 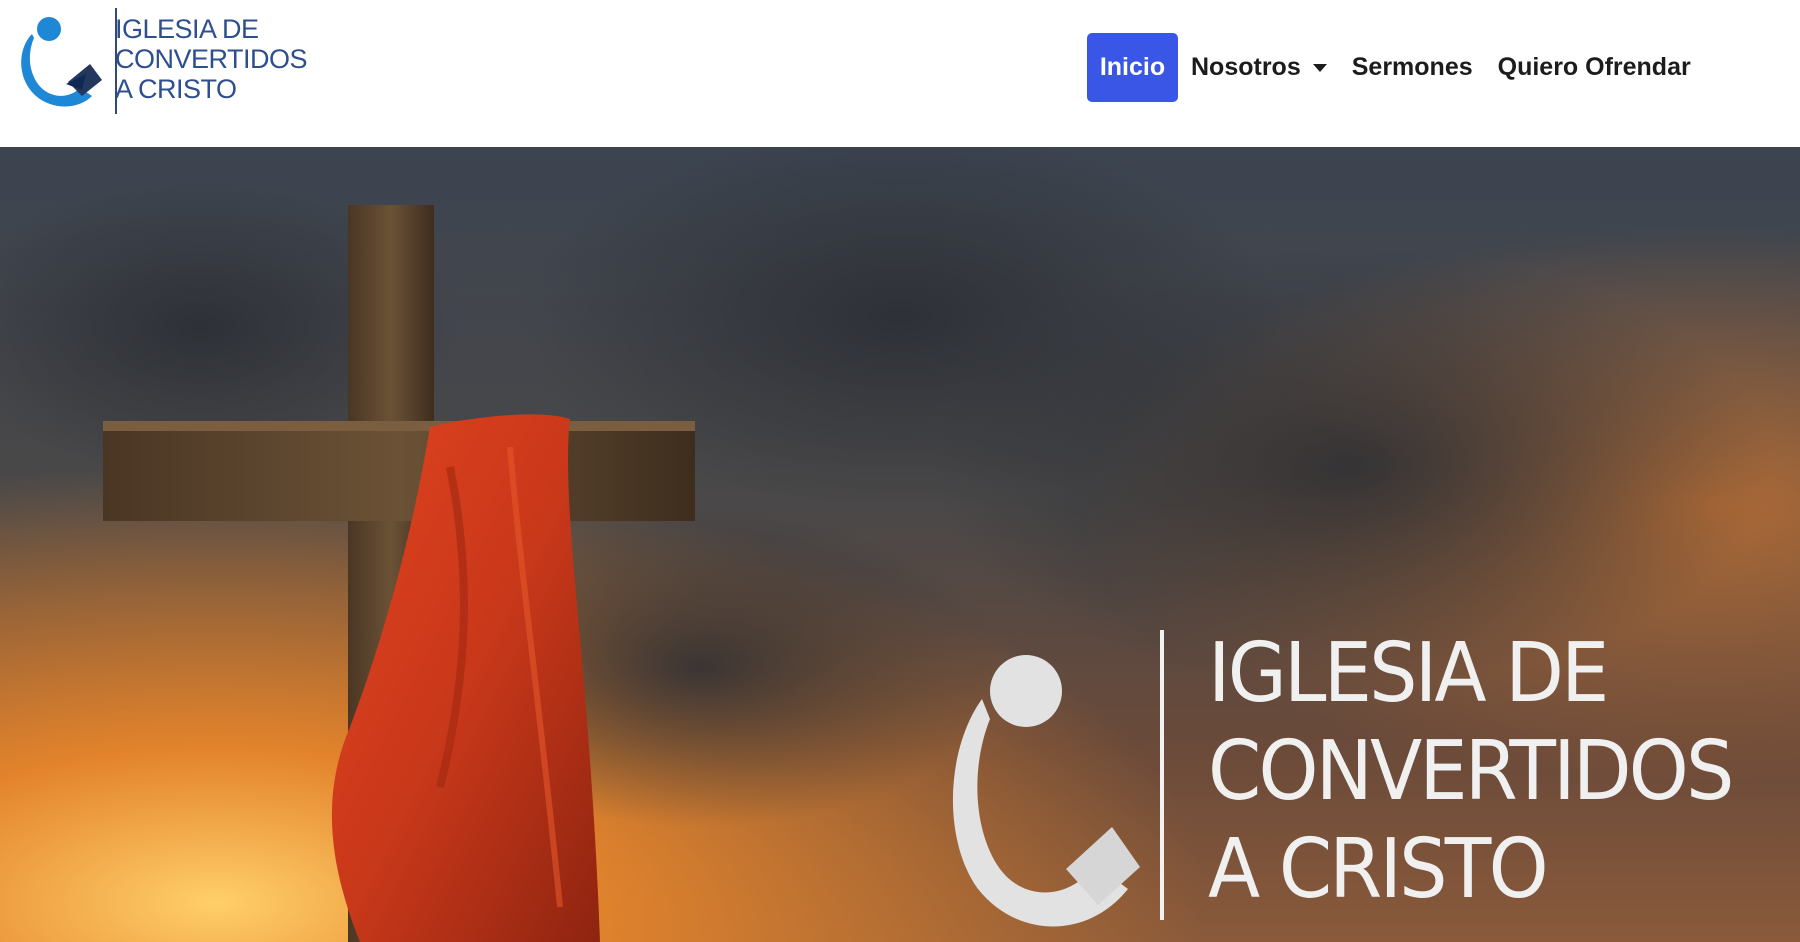 I want to click on hero-title-line-3: A CRISTO, so click(x=1378, y=869).